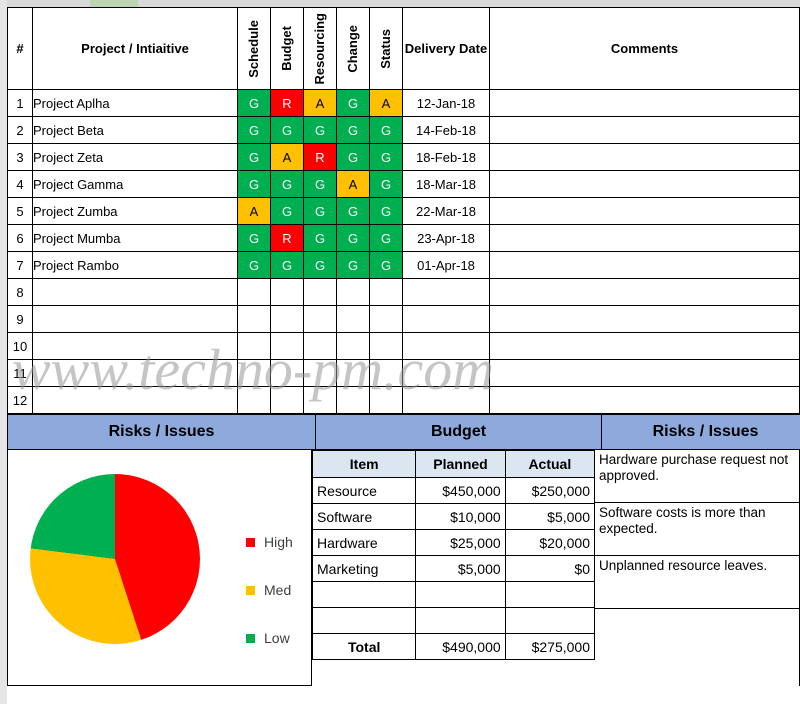 This screenshot has width=800, height=704. What do you see at coordinates (254, 48) in the screenshot?
I see `header-schedule: Schedule` at bounding box center [254, 48].